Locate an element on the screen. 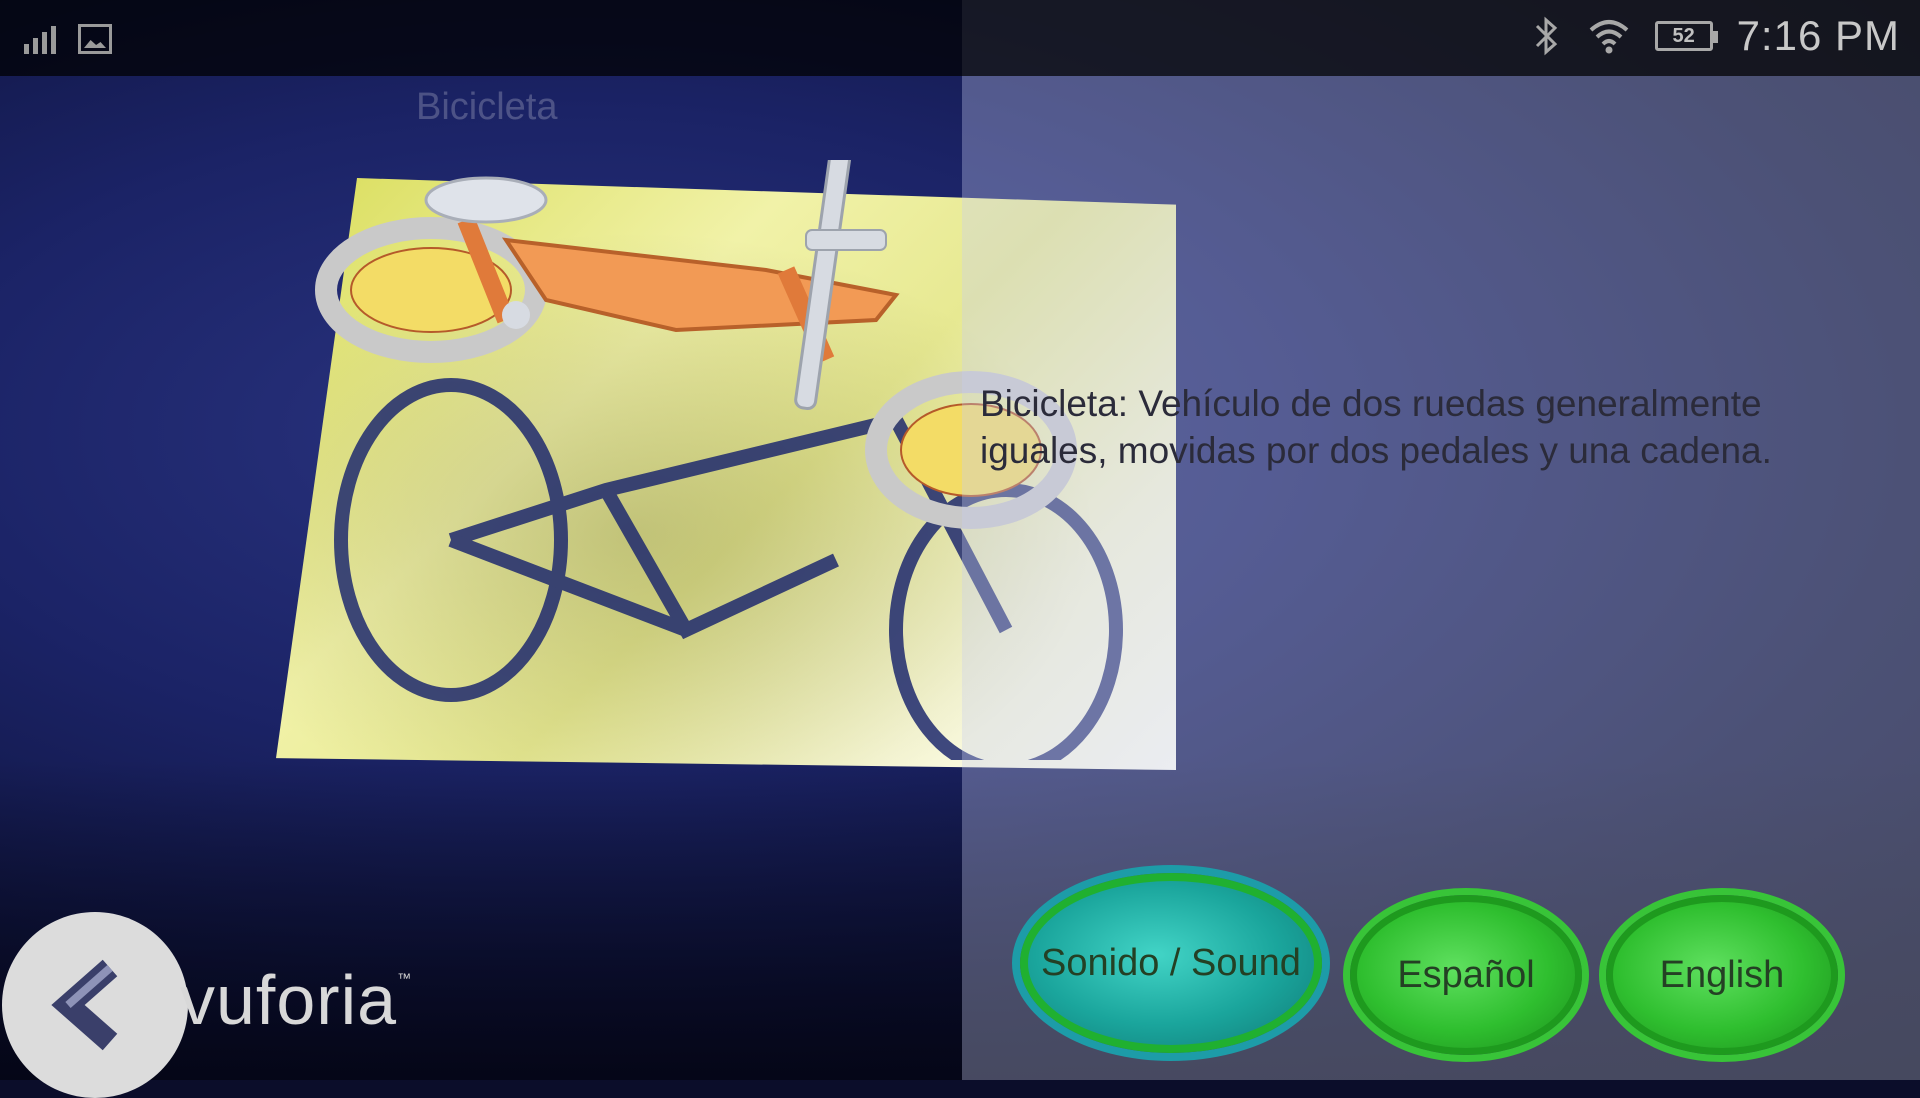 Image resolution: width=1920 pixels, height=1098 pixels. status-right-group: 52 7:16 PM is located at coordinates (1714, 36).